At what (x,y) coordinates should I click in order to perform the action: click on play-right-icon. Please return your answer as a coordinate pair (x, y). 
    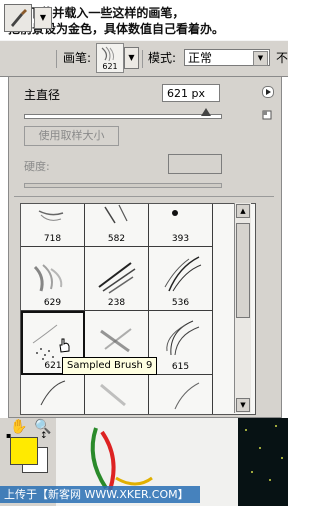
    Looking at the image, I should click on (268, 92).